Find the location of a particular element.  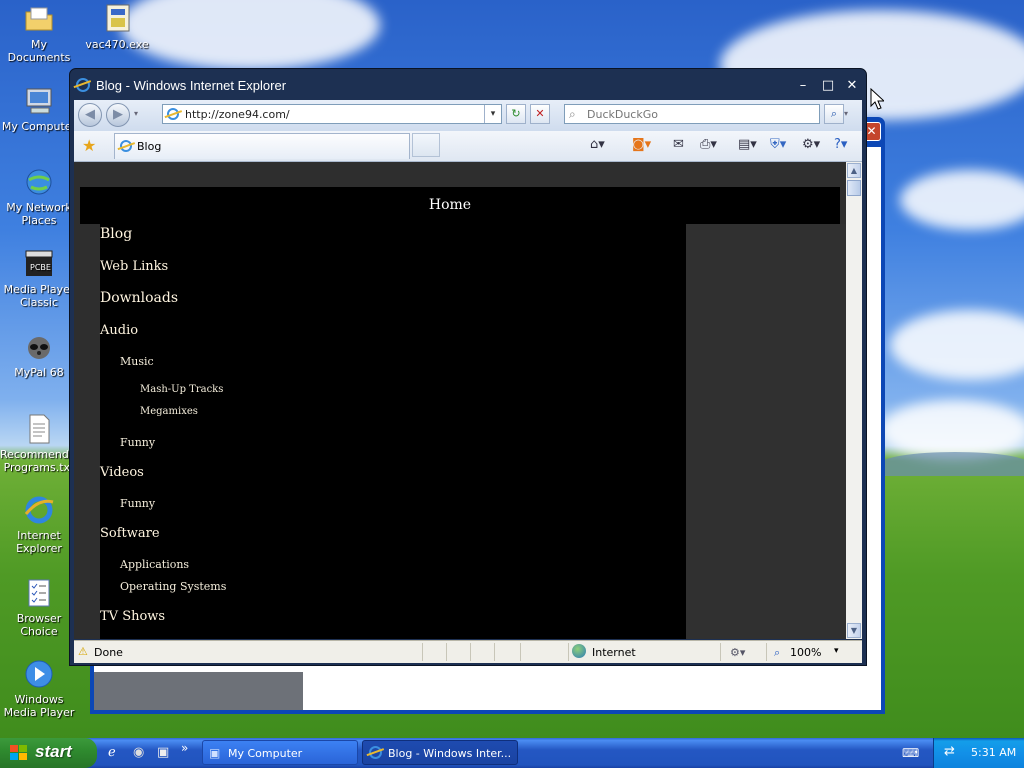

taskbar-item-label: My Computer is located at coordinates (265, 753).